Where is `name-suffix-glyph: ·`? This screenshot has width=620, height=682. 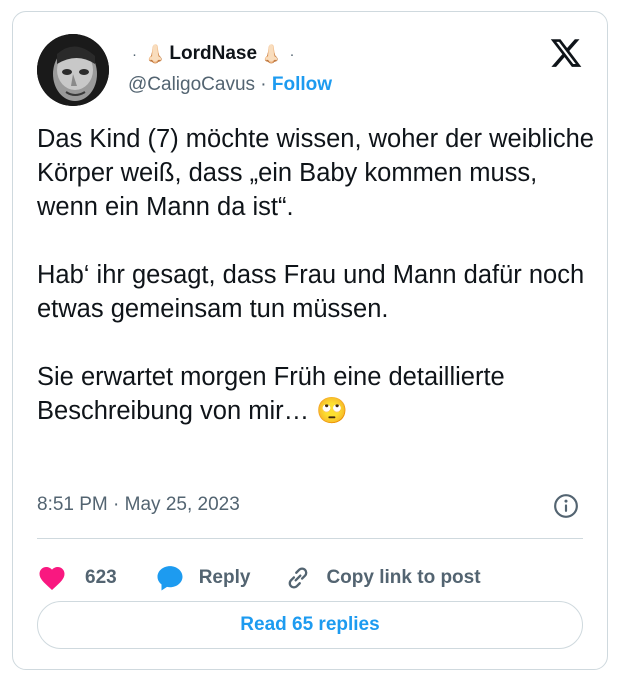 name-suffix-glyph: · is located at coordinates (292, 54).